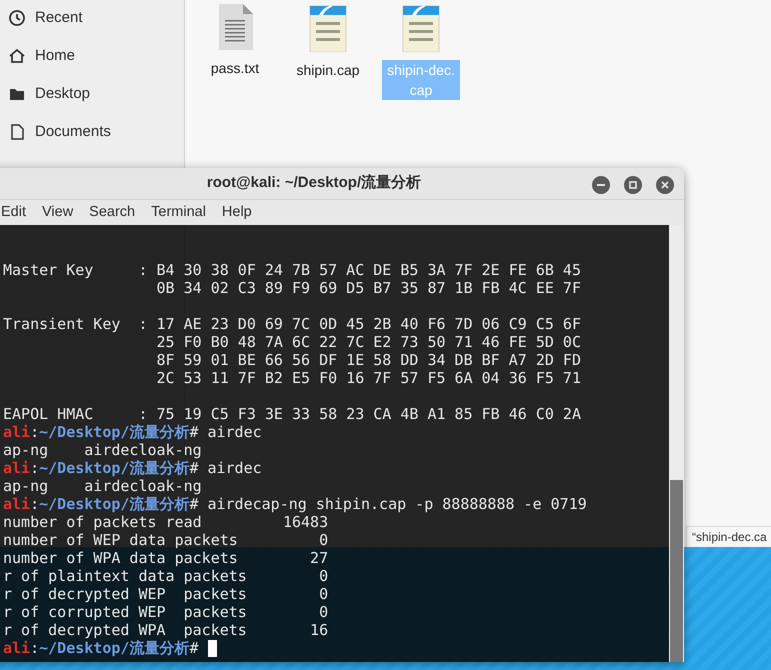  What do you see at coordinates (17, 56) in the screenshot?
I see `home-icon` at bounding box center [17, 56].